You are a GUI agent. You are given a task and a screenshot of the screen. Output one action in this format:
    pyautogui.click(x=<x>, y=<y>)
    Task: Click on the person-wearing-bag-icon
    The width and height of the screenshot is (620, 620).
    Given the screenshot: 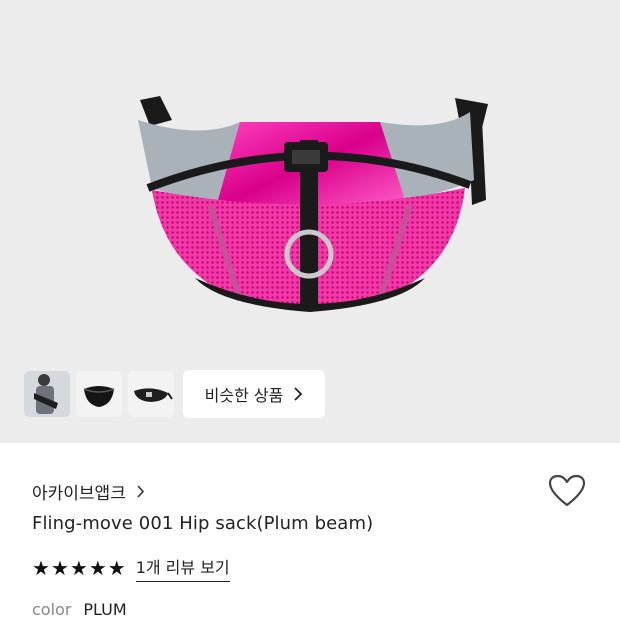 What is the action you would take?
    pyautogui.click(x=47, y=394)
    